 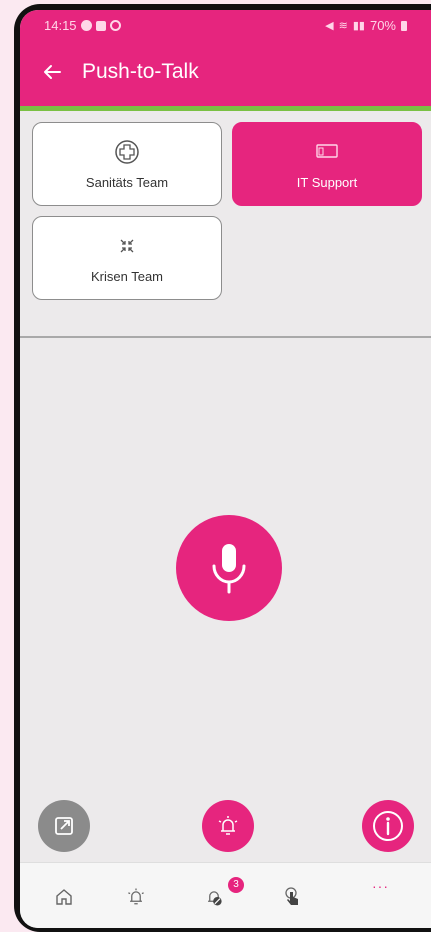 I want to click on alarm-button, so click(x=228, y=826).